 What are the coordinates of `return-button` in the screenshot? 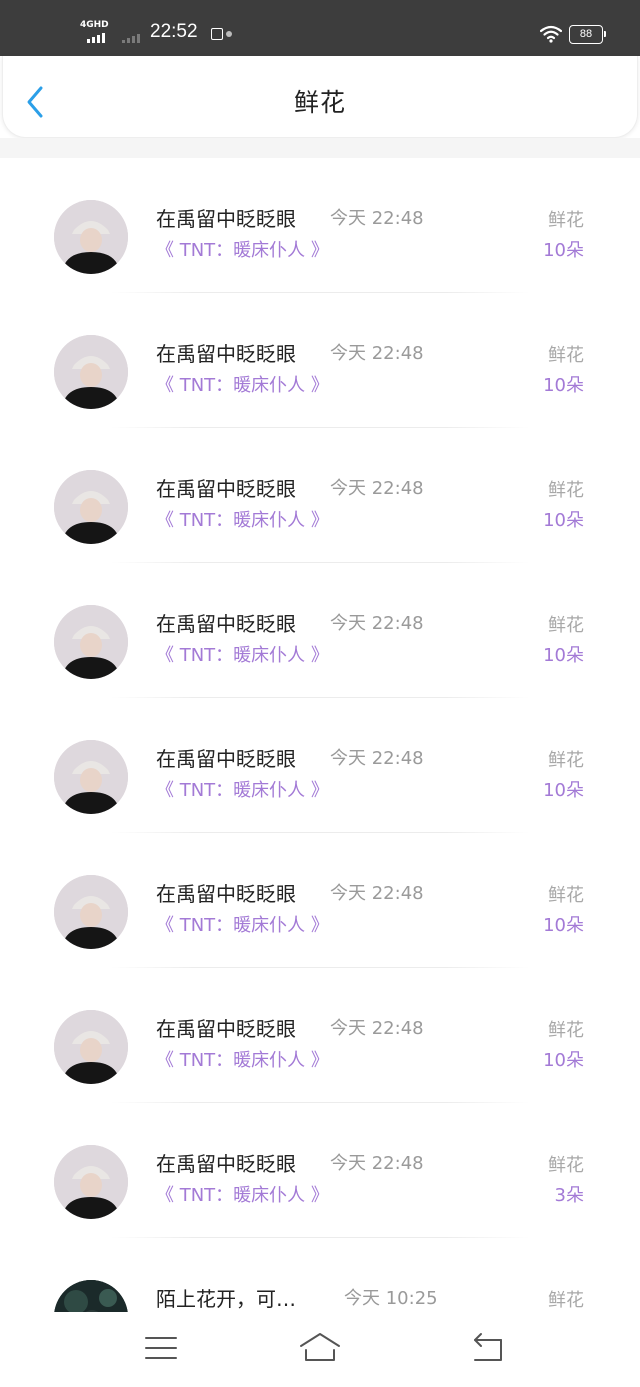 It's located at (488, 1348).